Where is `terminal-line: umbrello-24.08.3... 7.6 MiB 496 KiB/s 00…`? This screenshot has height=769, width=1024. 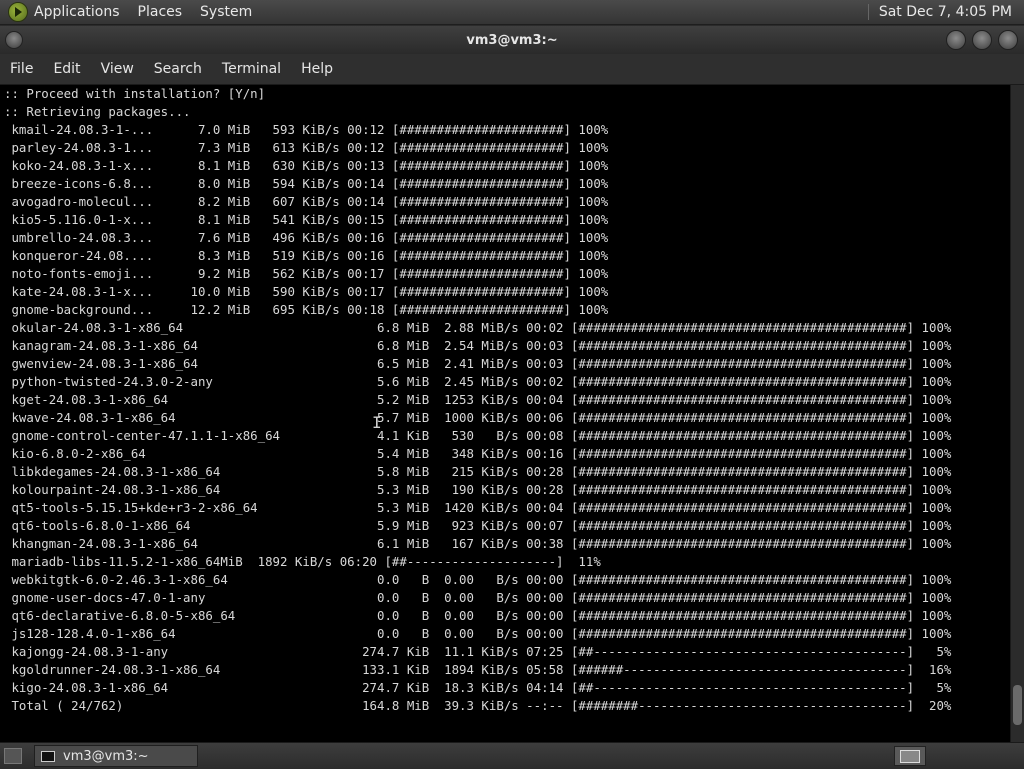
terminal-line: umbrello-24.08.3... 7.6 MiB 496 KiB/s 00… is located at coordinates (306, 237).